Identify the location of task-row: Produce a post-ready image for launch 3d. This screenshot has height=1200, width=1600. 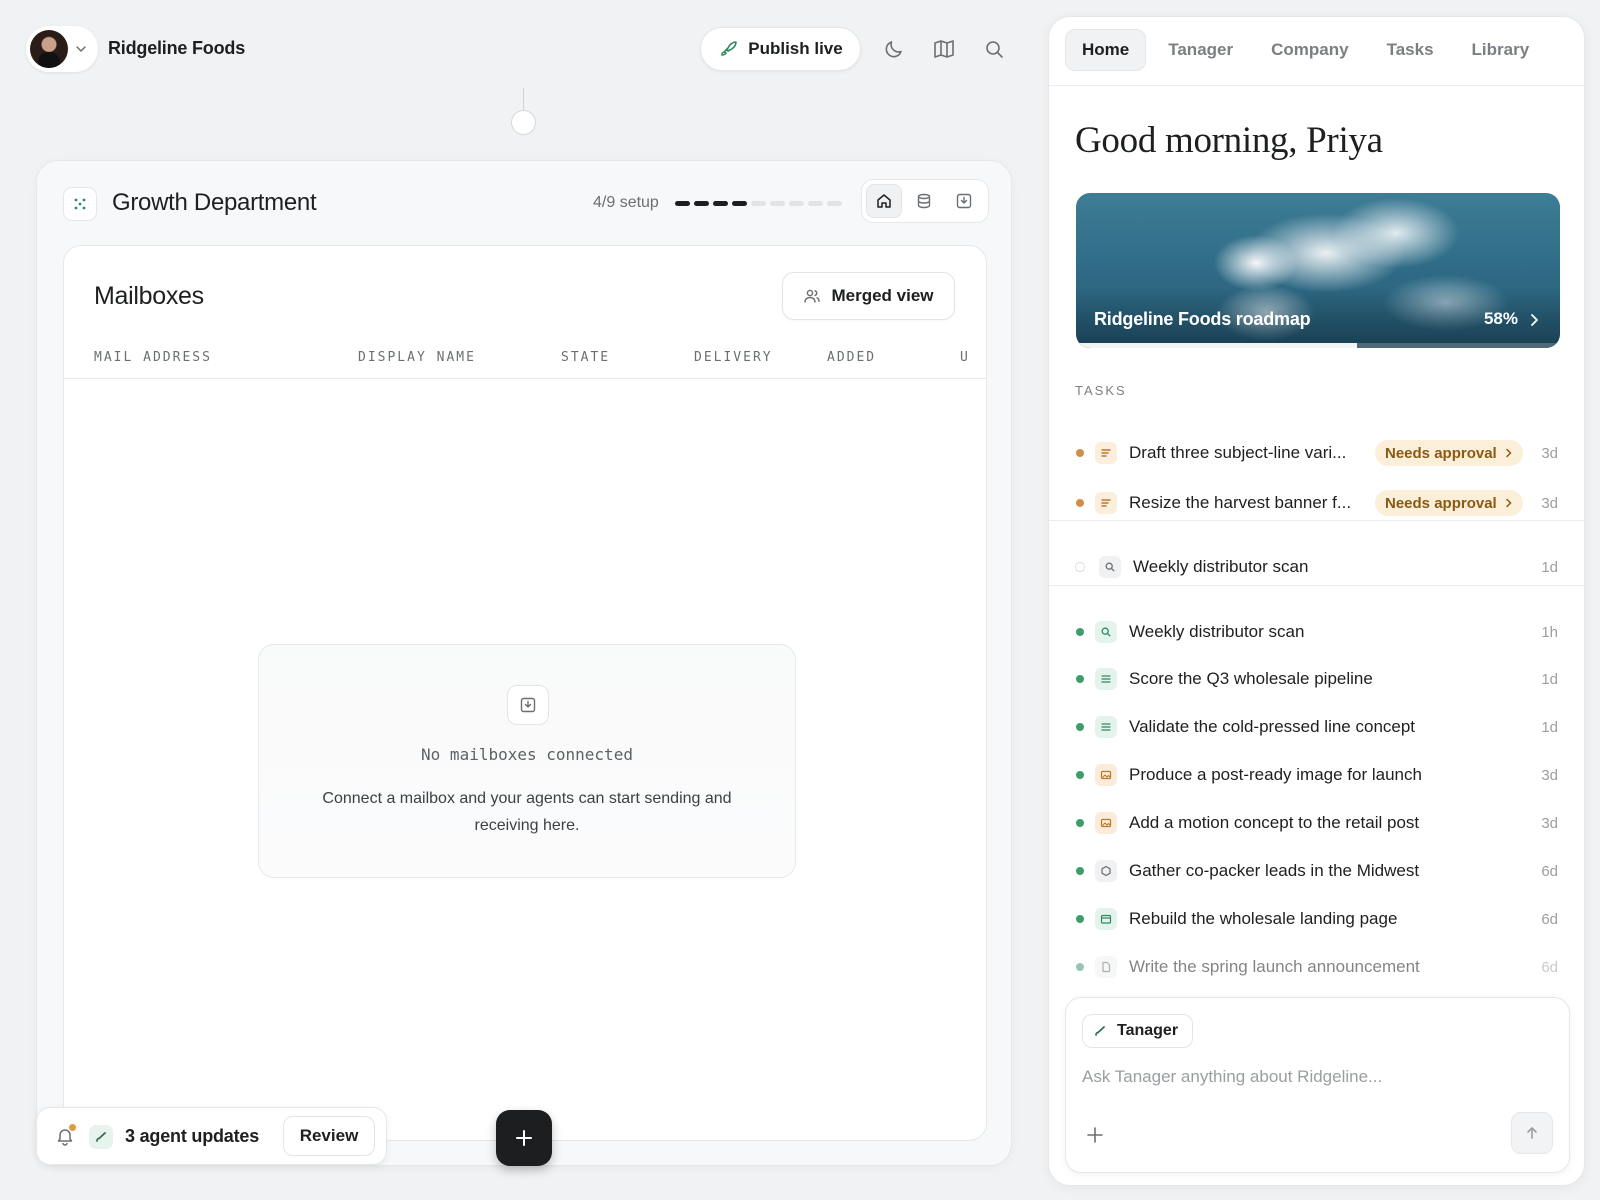
(1316, 775).